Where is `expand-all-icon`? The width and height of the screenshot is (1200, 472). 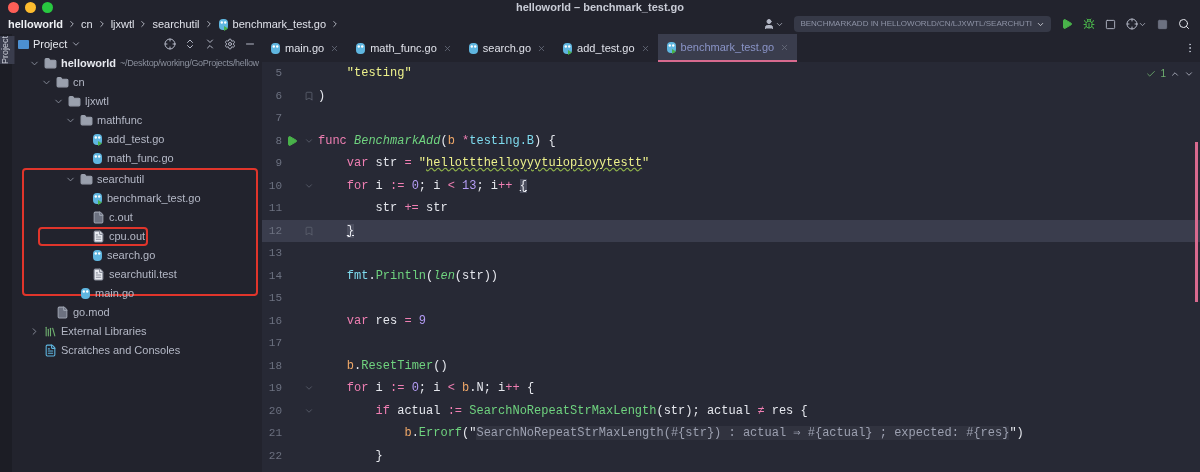 expand-all-icon is located at coordinates (190, 44).